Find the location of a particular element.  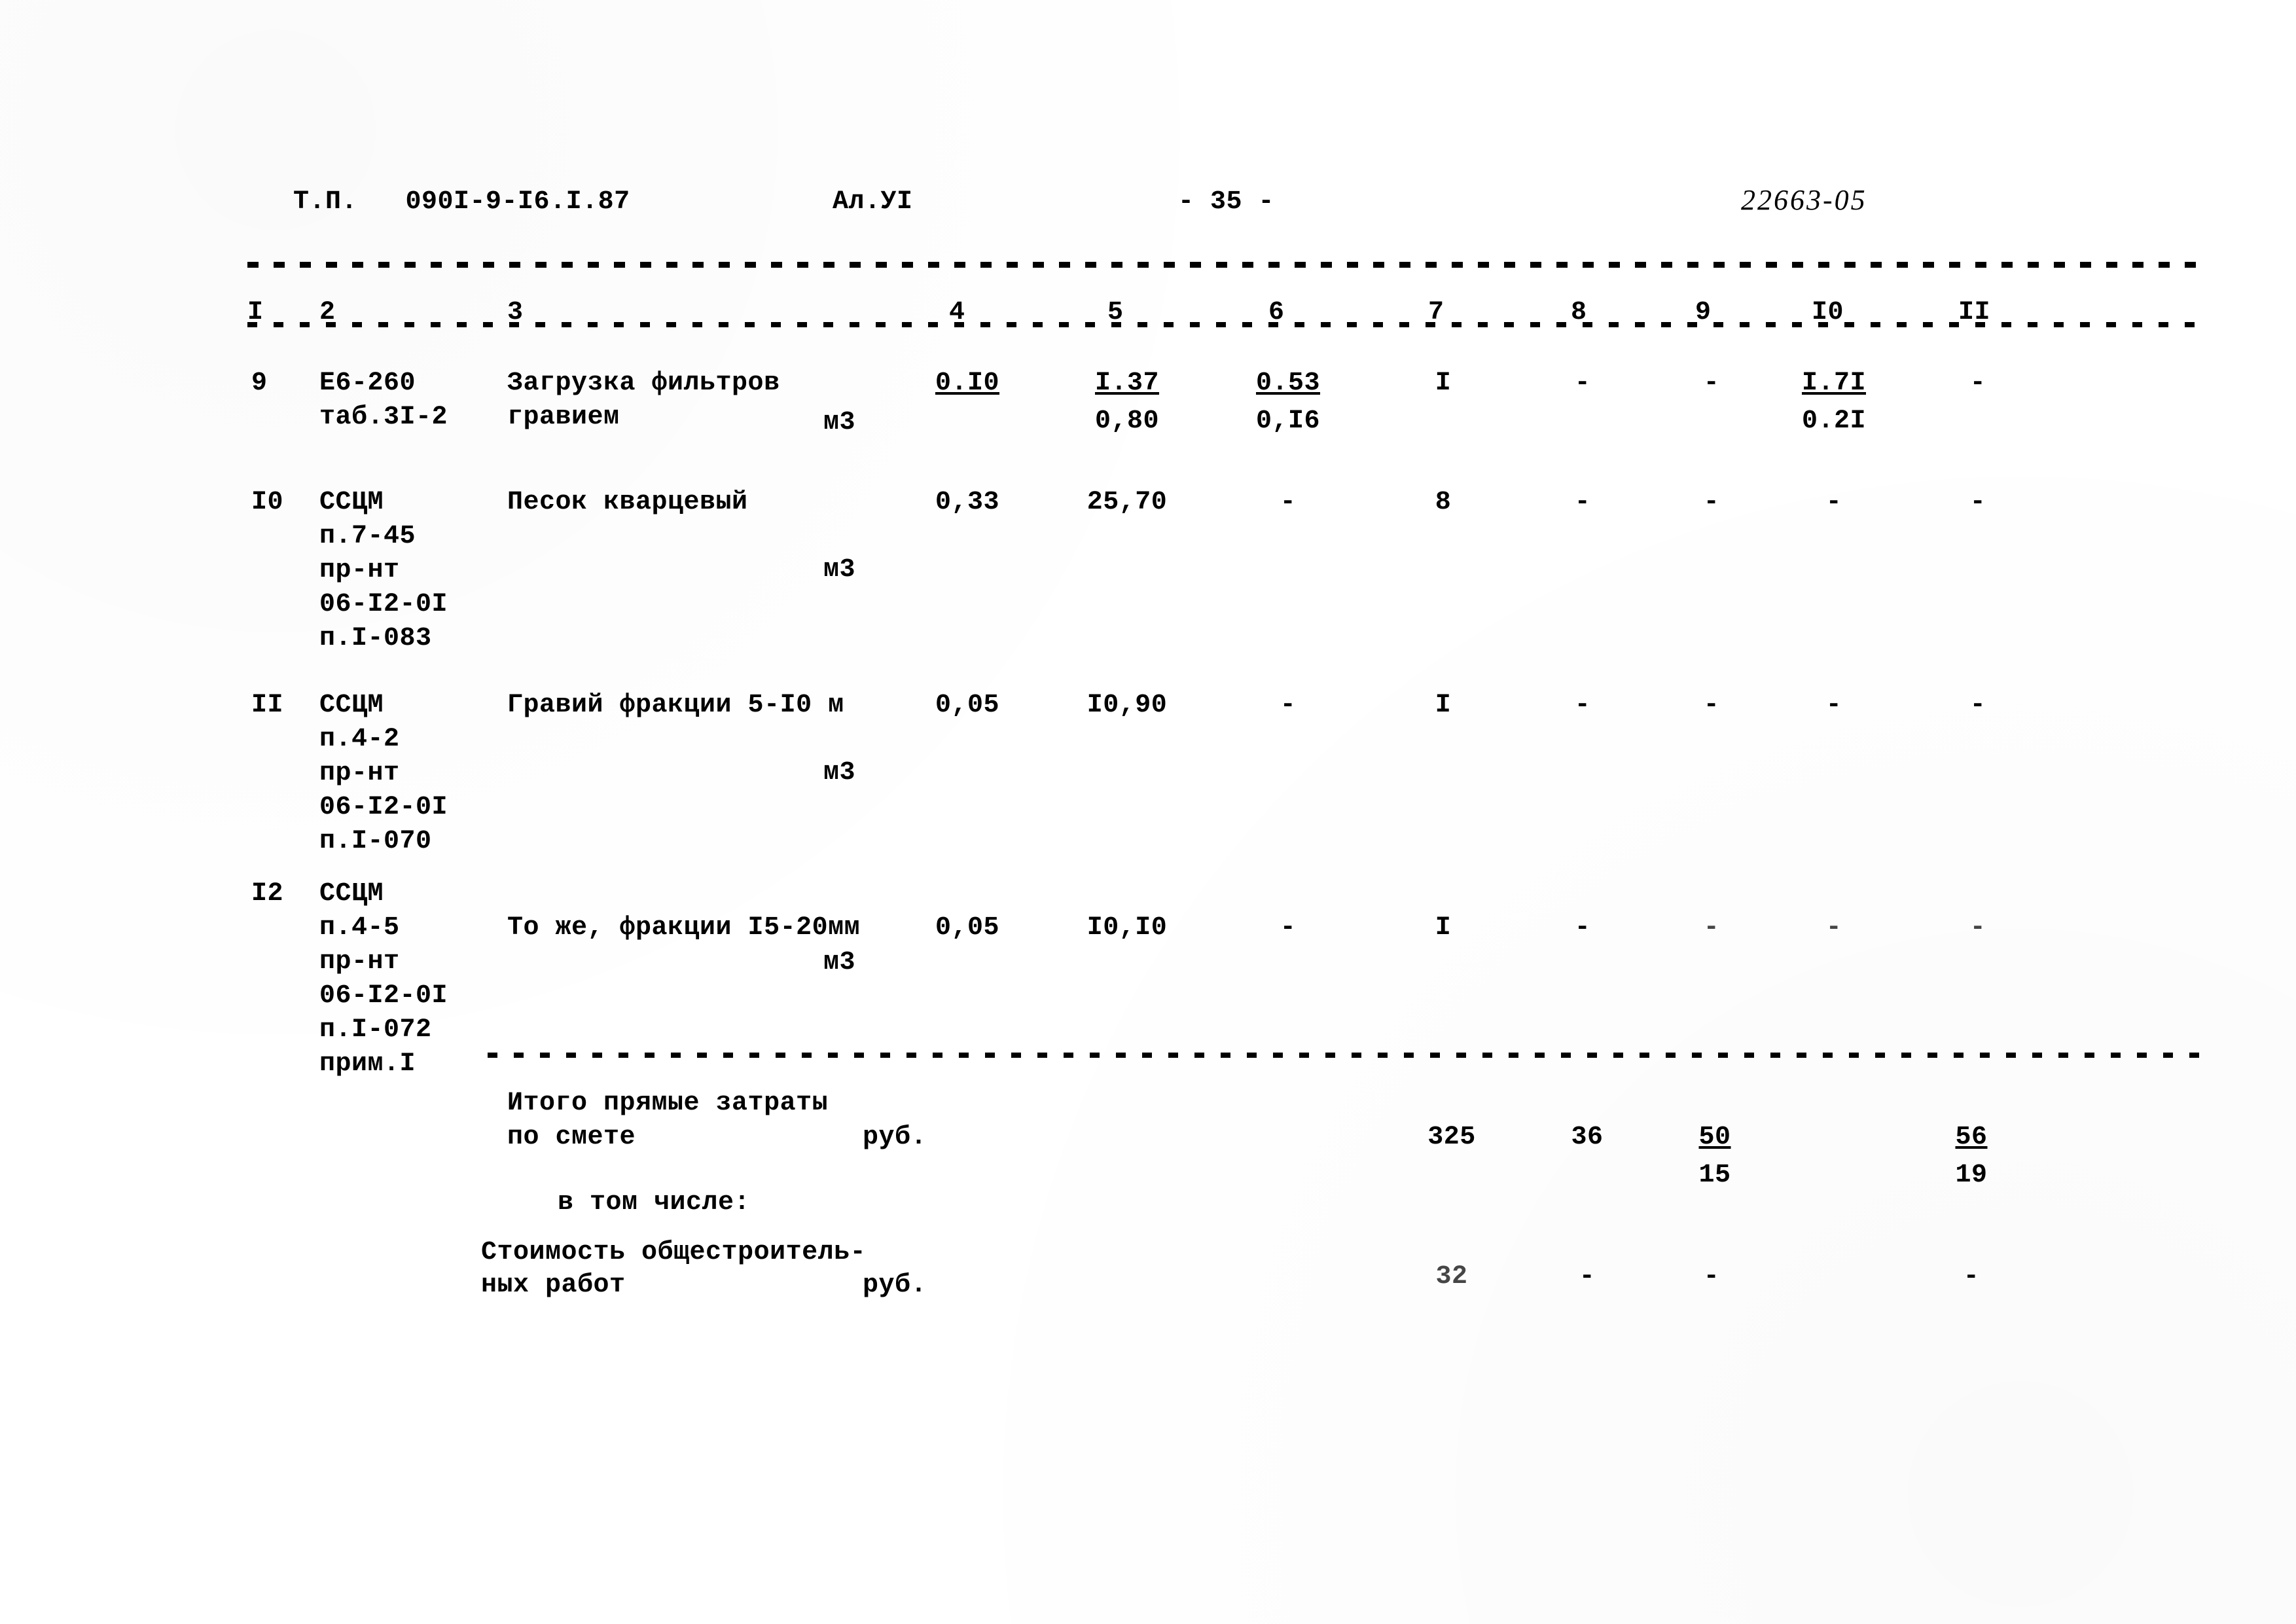

album-label: Ал.УI is located at coordinates (873, 202).